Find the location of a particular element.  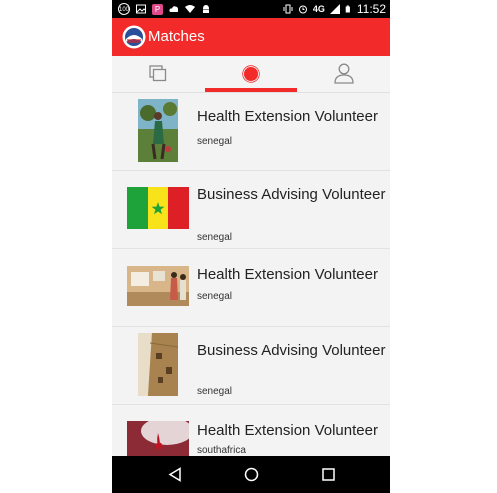

tab-indicator is located at coordinates (251, 90).